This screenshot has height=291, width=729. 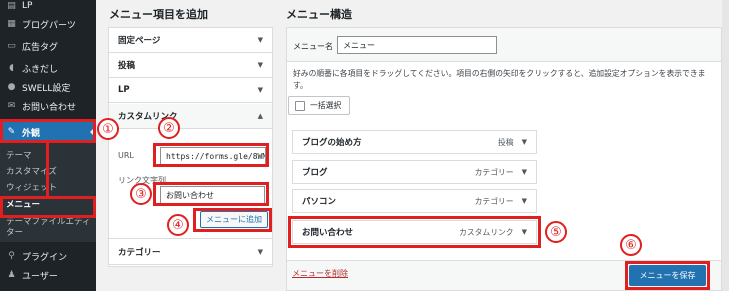 I want to click on accordion-custom-link: カスタムリンク ▲, so click(x=190, y=116).